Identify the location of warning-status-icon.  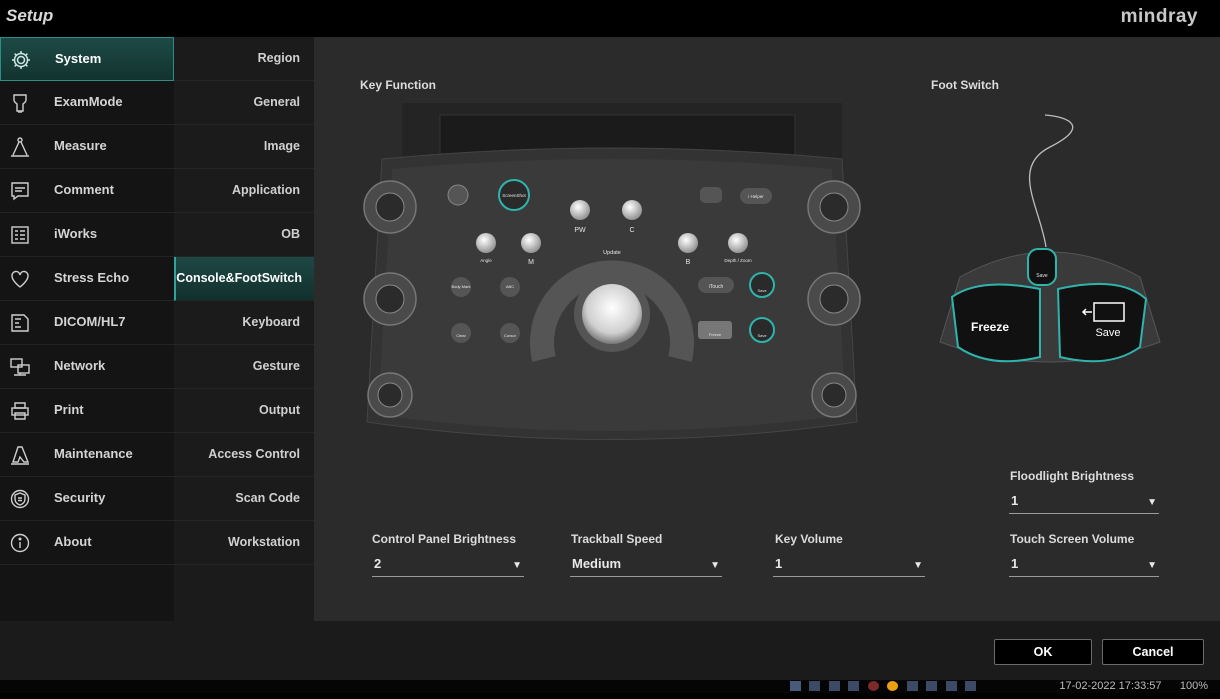
(893, 686).